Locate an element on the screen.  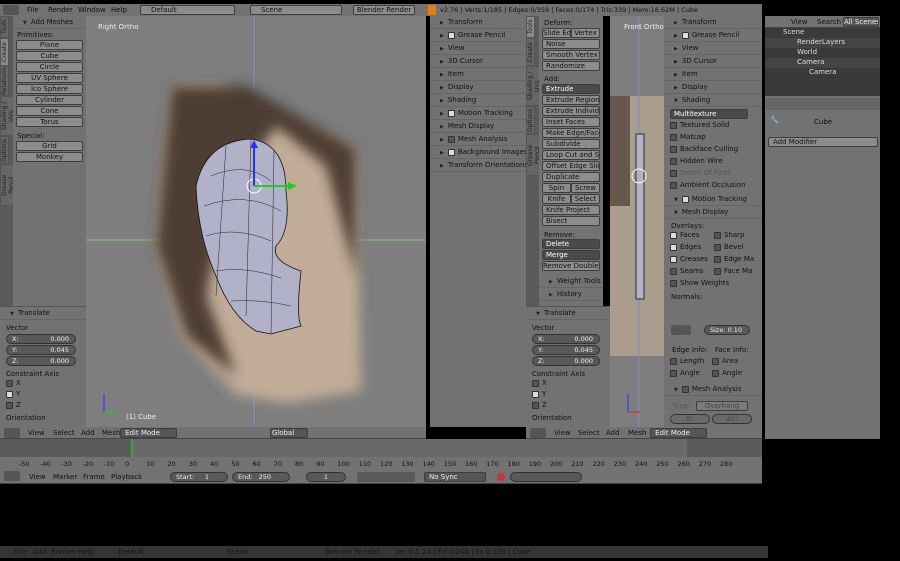
np2-display-title: Display is located at coordinates (713, 87).